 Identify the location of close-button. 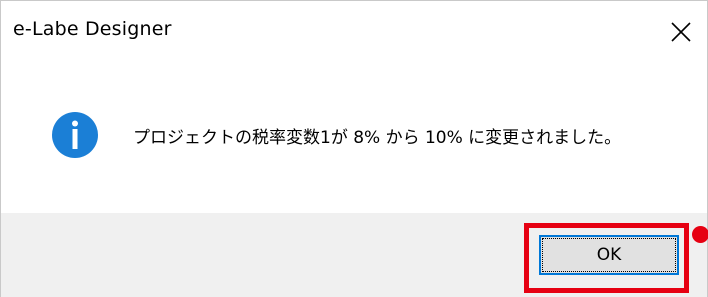
(682, 32).